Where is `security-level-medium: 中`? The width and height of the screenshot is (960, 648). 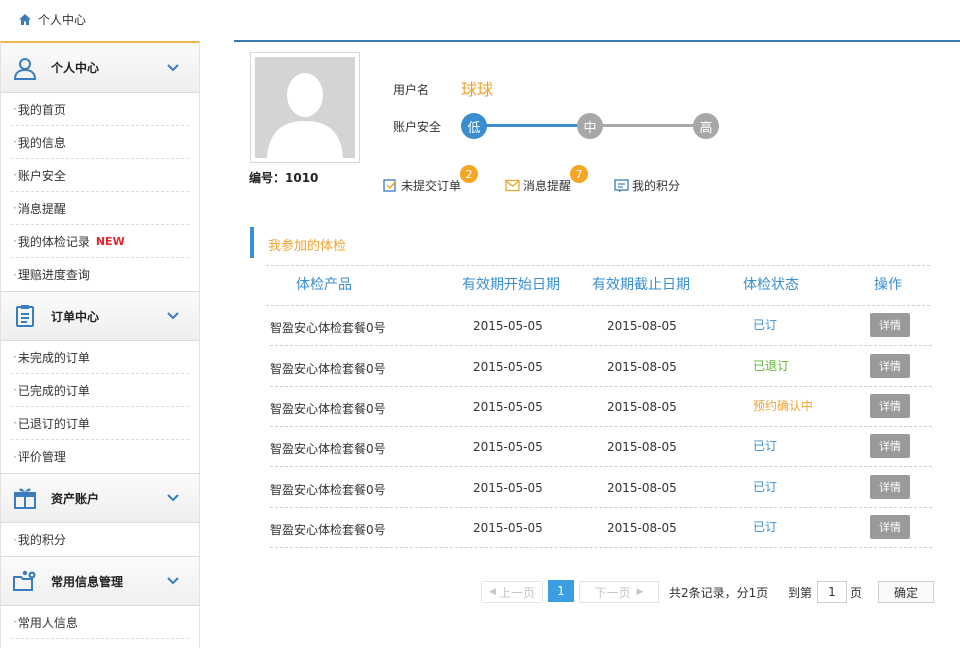
security-level-medium: 中 is located at coordinates (590, 126).